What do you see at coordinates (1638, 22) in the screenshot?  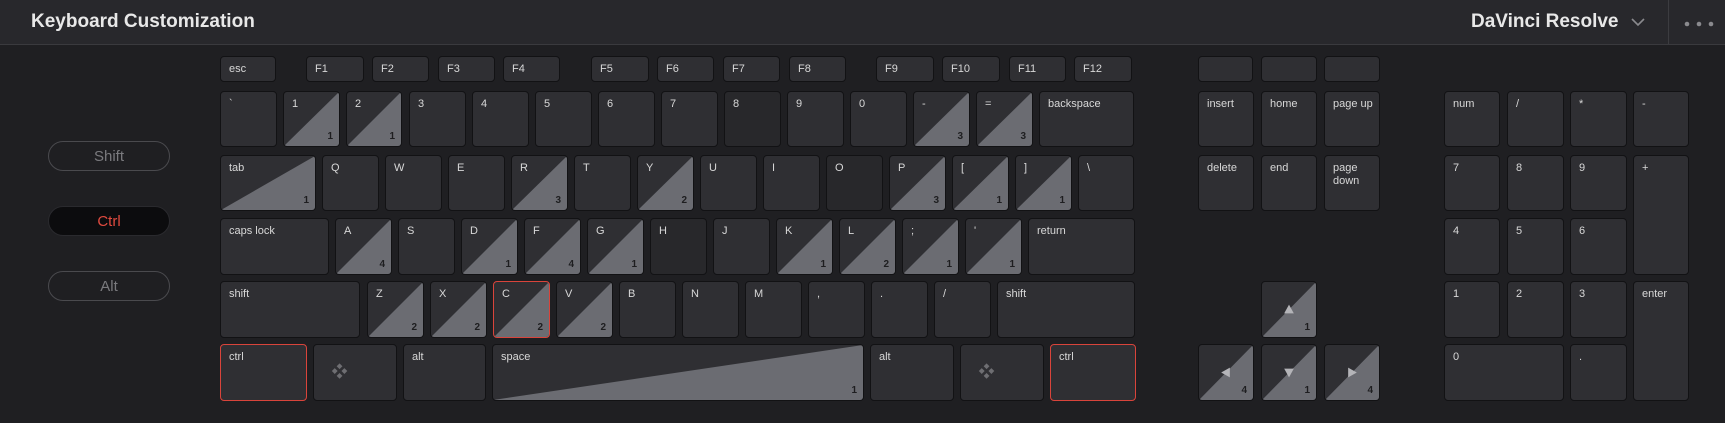 I see `chevron-down-icon` at bounding box center [1638, 22].